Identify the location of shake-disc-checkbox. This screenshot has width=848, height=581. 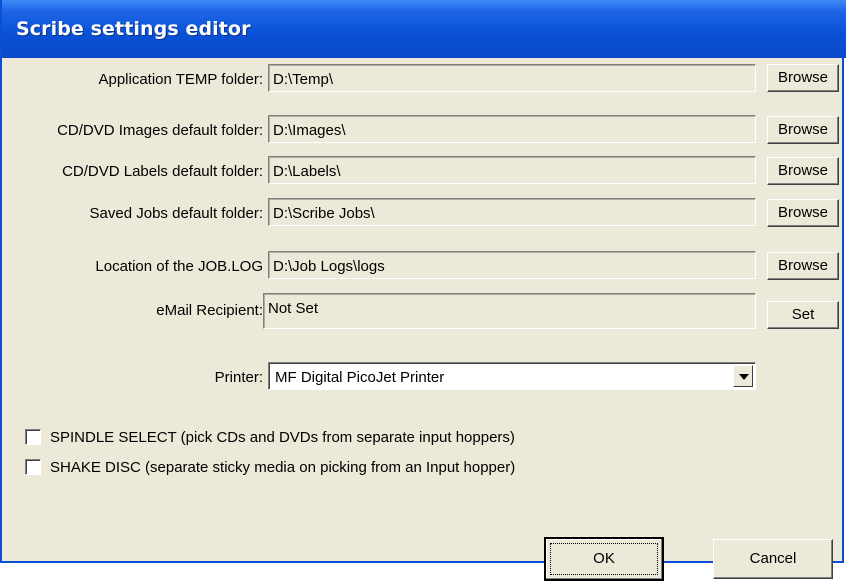
(33, 467).